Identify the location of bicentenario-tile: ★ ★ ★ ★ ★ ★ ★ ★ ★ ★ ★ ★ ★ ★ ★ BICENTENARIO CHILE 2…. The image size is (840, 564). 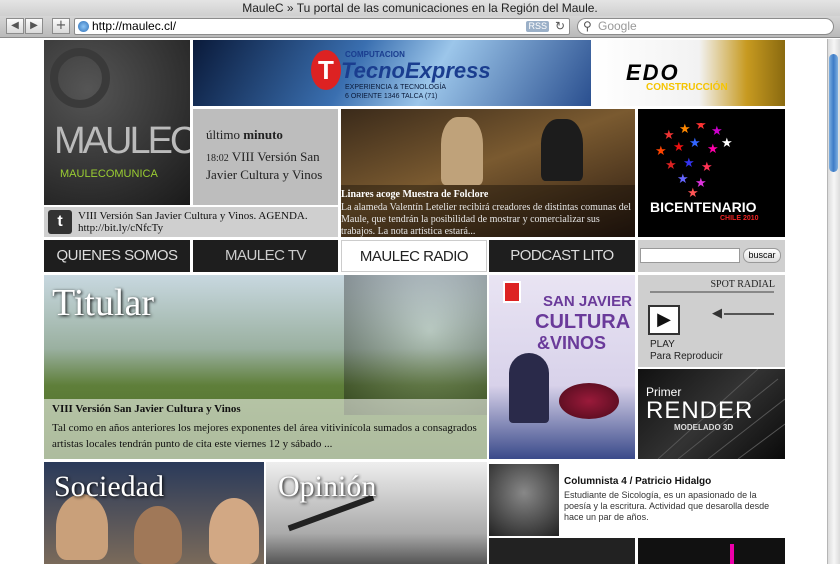
(711, 173).